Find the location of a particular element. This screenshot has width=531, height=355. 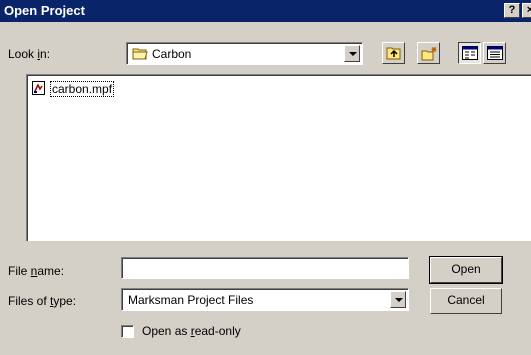

files-of-type-dropdown: Marksman Project Files is located at coordinates (265, 299).